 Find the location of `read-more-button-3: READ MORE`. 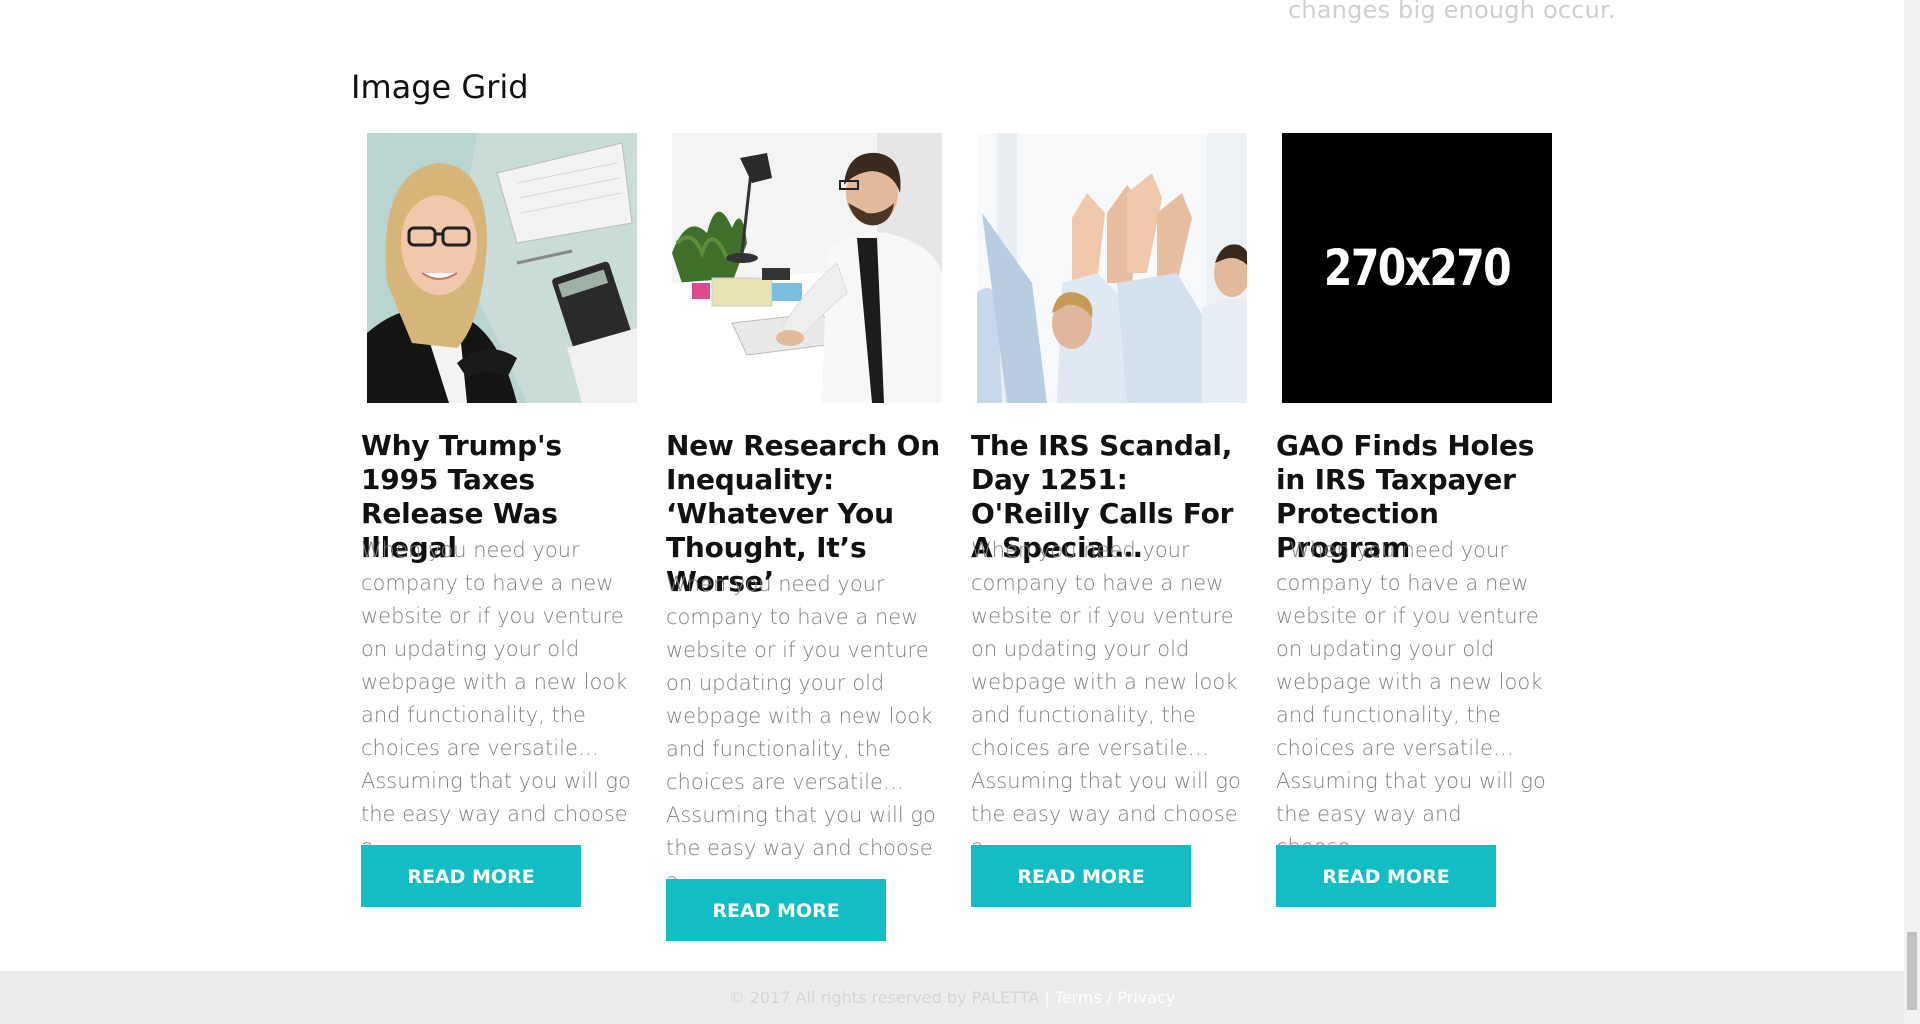

read-more-button-3: READ MORE is located at coordinates (1081, 876).